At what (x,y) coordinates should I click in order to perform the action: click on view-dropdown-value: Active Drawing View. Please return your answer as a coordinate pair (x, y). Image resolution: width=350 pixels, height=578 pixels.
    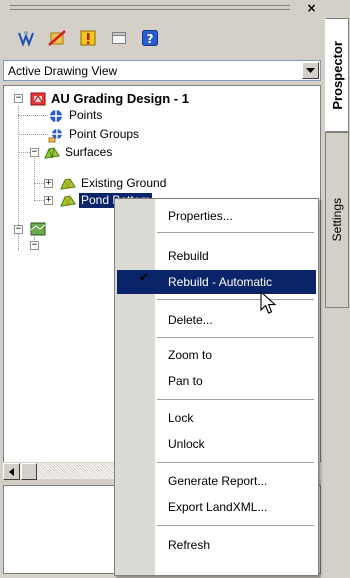
    Looking at the image, I should click on (63, 70).